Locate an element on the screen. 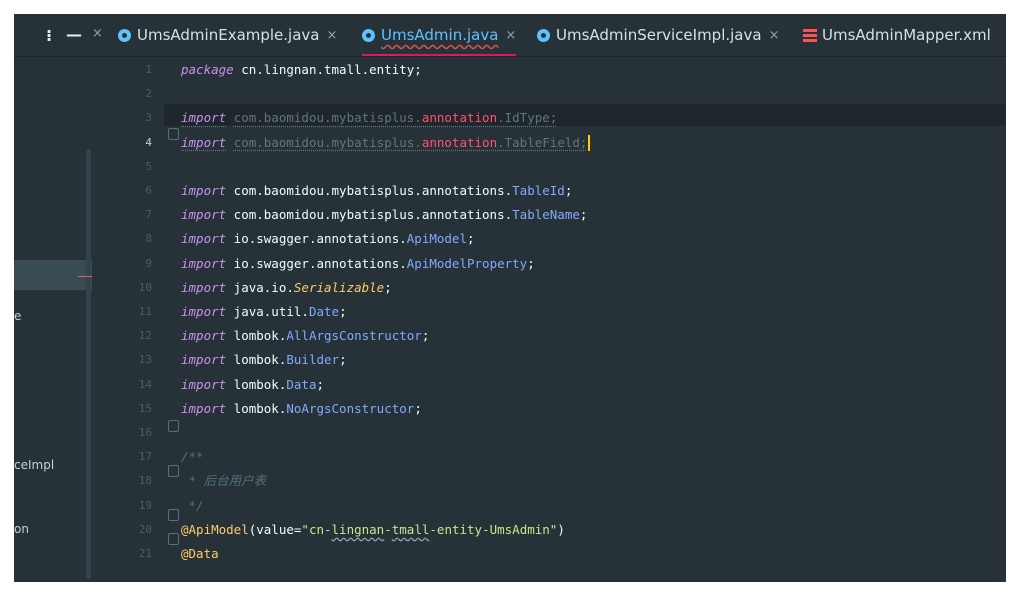 The image size is (1028, 598). code-line: /** is located at coordinates (192, 457).